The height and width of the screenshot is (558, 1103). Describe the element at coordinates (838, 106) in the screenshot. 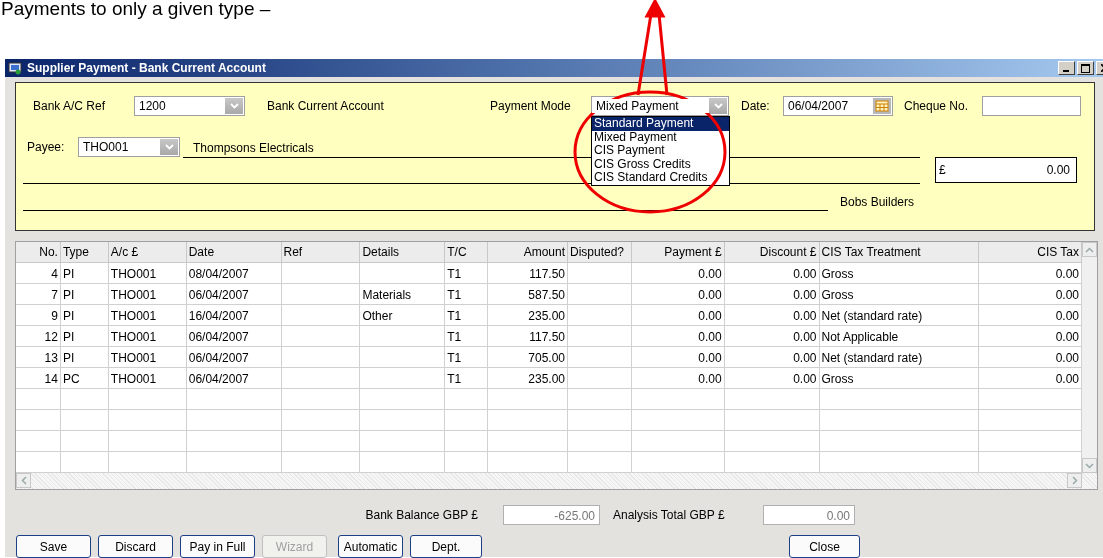

I see `date-field: 06/04/2007` at that location.